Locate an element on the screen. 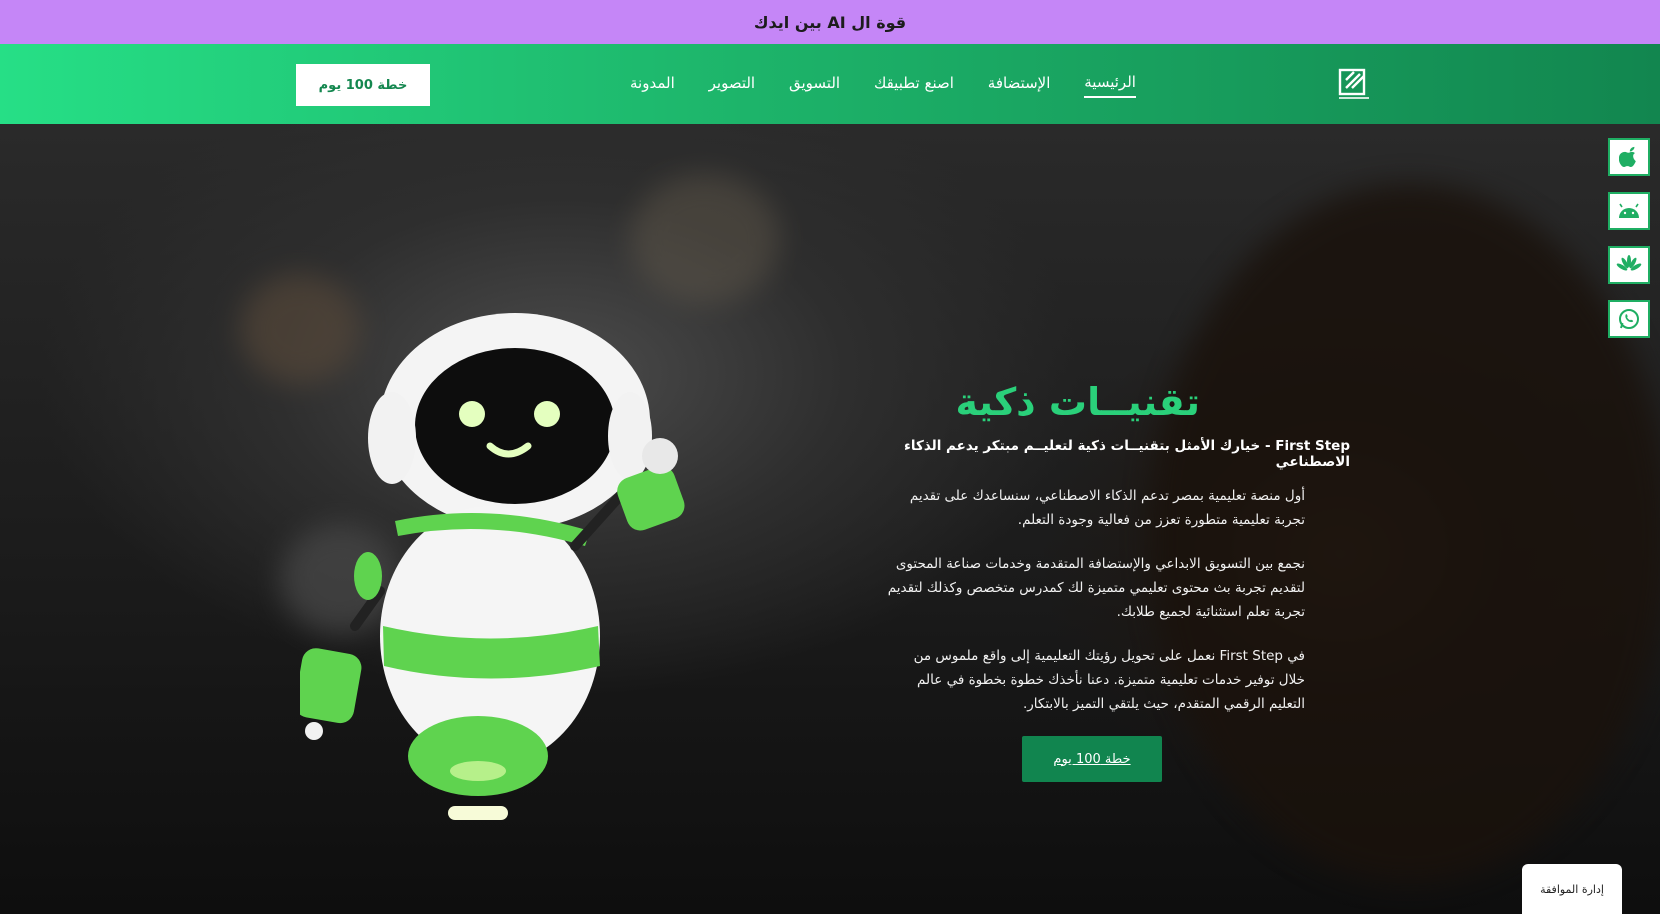 The image size is (1660, 914). hero-title: تقنيــات ذكية is located at coordinates (1077, 402).